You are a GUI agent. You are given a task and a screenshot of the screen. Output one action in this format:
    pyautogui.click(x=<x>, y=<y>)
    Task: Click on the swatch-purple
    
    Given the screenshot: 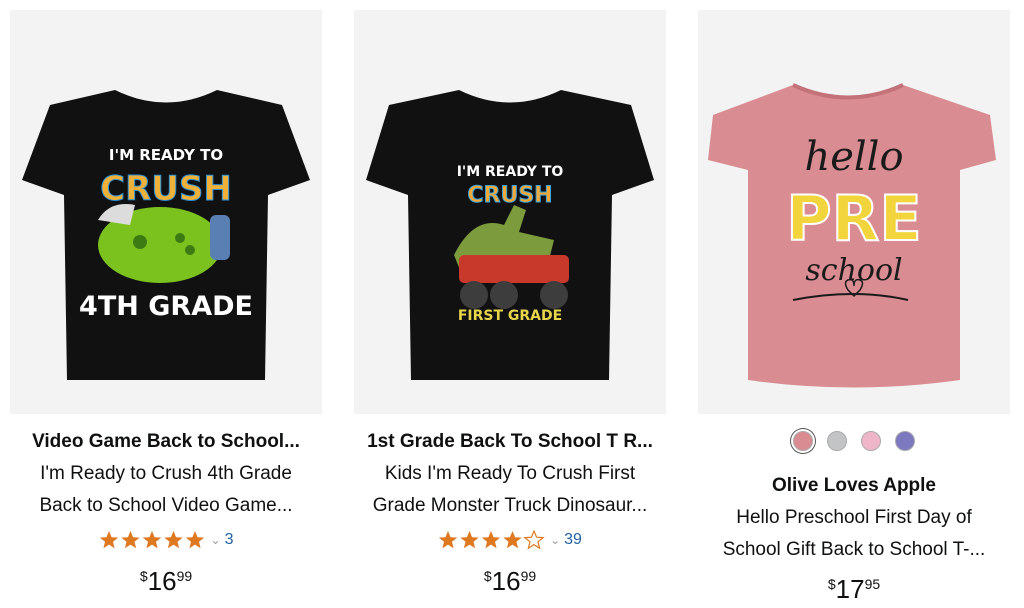 What is the action you would take?
    pyautogui.click(x=905, y=441)
    